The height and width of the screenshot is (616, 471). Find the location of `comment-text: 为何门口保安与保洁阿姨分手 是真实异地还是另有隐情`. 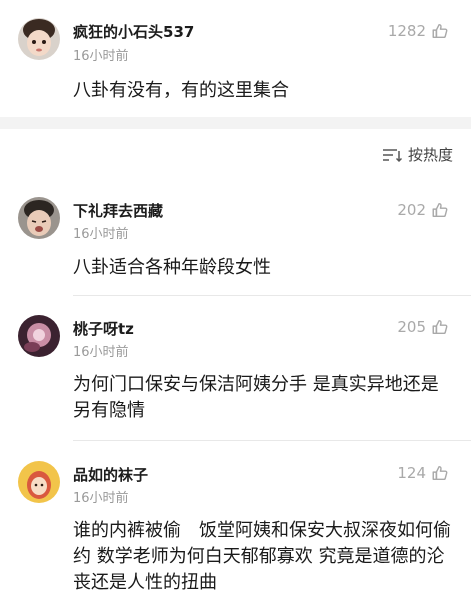

comment-text: 为何门口保安与保洁阿姨分手 是真实异地还是另有隐情 is located at coordinates (256, 397).